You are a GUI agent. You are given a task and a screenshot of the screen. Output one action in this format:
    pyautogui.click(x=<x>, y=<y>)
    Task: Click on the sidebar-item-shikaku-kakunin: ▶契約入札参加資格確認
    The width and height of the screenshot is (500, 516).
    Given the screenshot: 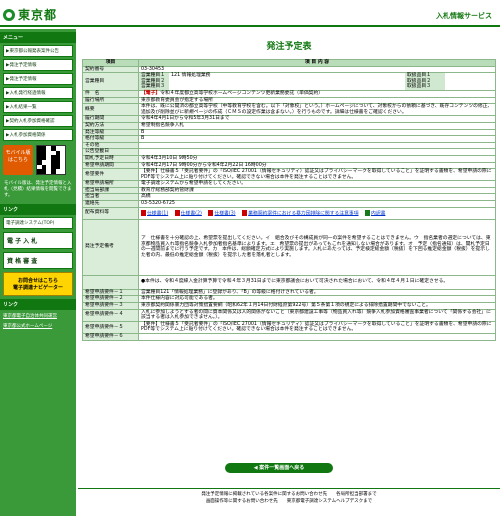 What is the action you would take?
    pyautogui.click(x=38, y=121)
    